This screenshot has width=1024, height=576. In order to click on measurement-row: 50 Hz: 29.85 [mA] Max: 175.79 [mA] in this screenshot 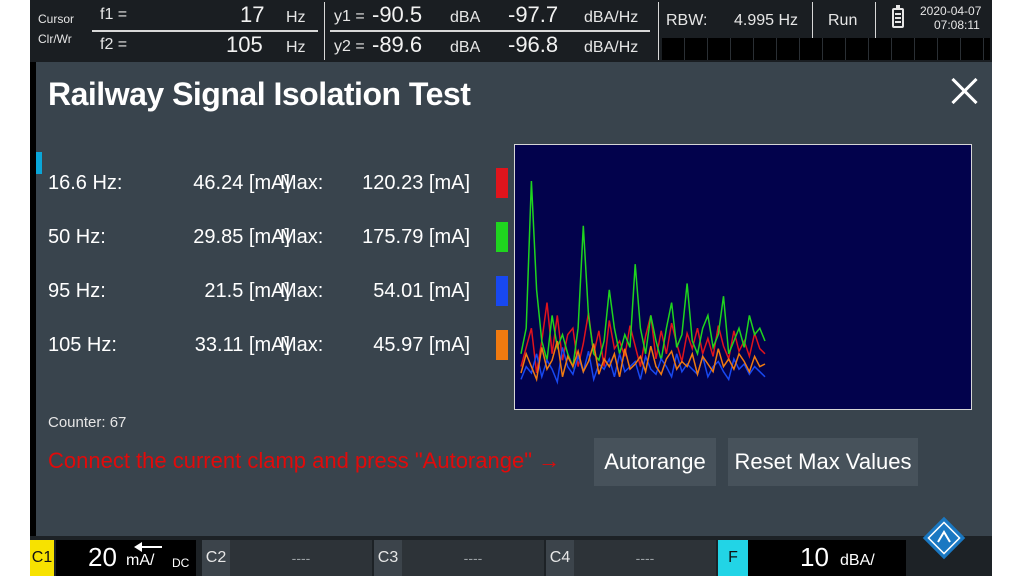, I will do `click(278, 237)`.